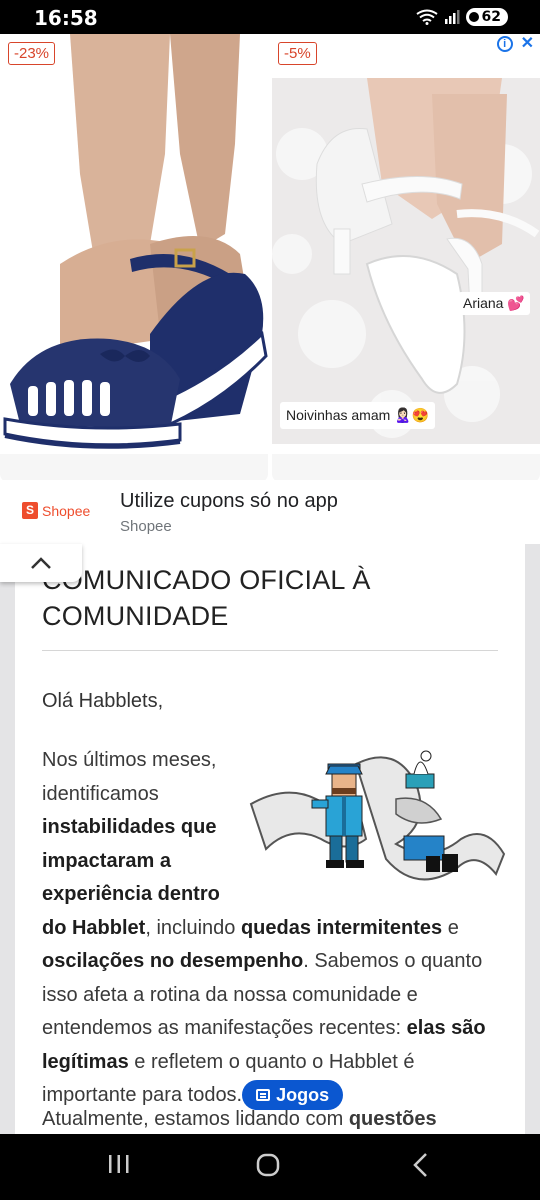 The width and height of the screenshot is (540, 1200). Describe the element at coordinates (494, 303) in the screenshot. I see `caption-name: Ariana 💕` at that location.